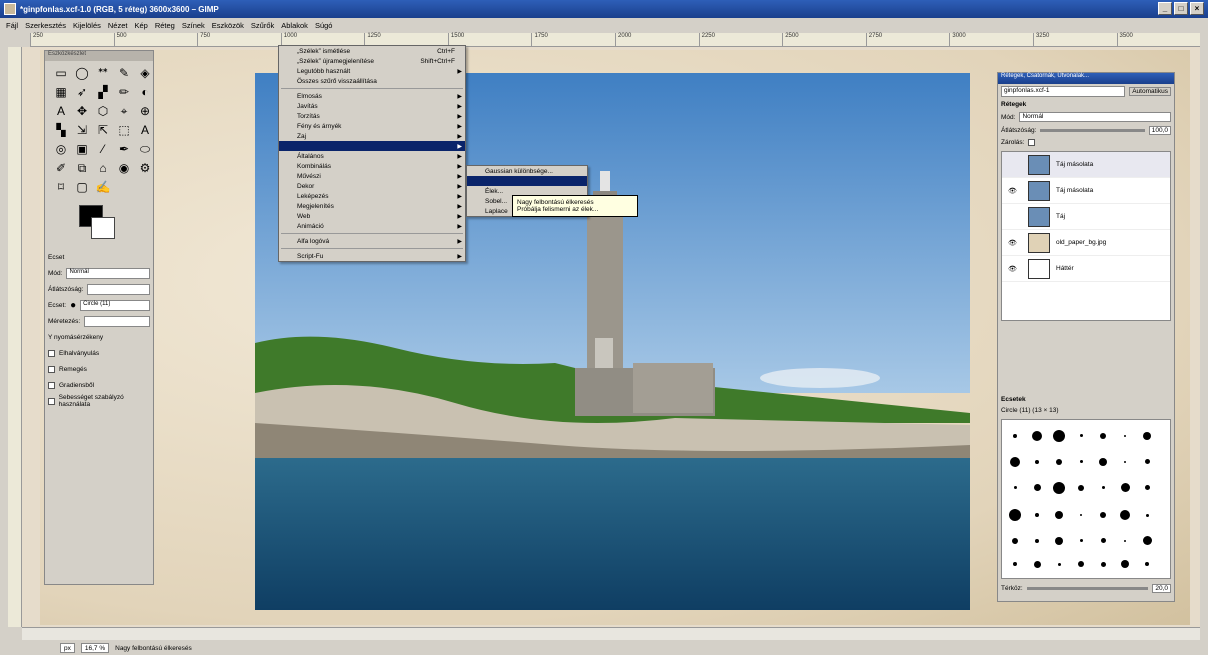 The height and width of the screenshot is (655, 1208). I want to click on menu-1: Szerkesztés, so click(45, 25).